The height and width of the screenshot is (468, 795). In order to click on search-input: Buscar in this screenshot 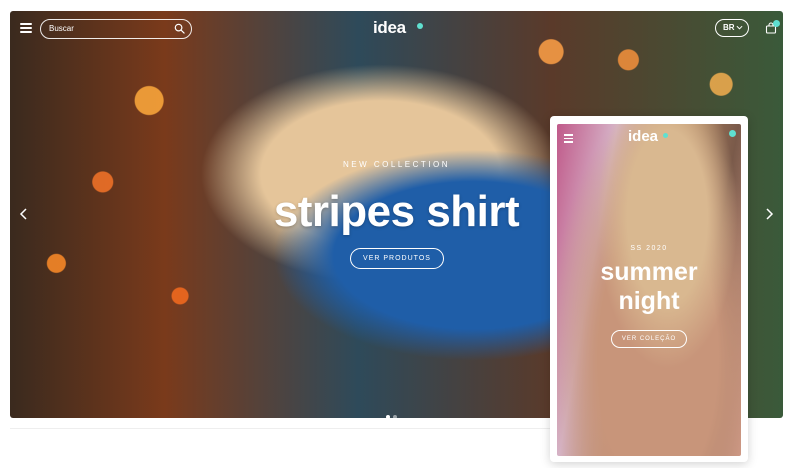, I will do `click(116, 29)`.